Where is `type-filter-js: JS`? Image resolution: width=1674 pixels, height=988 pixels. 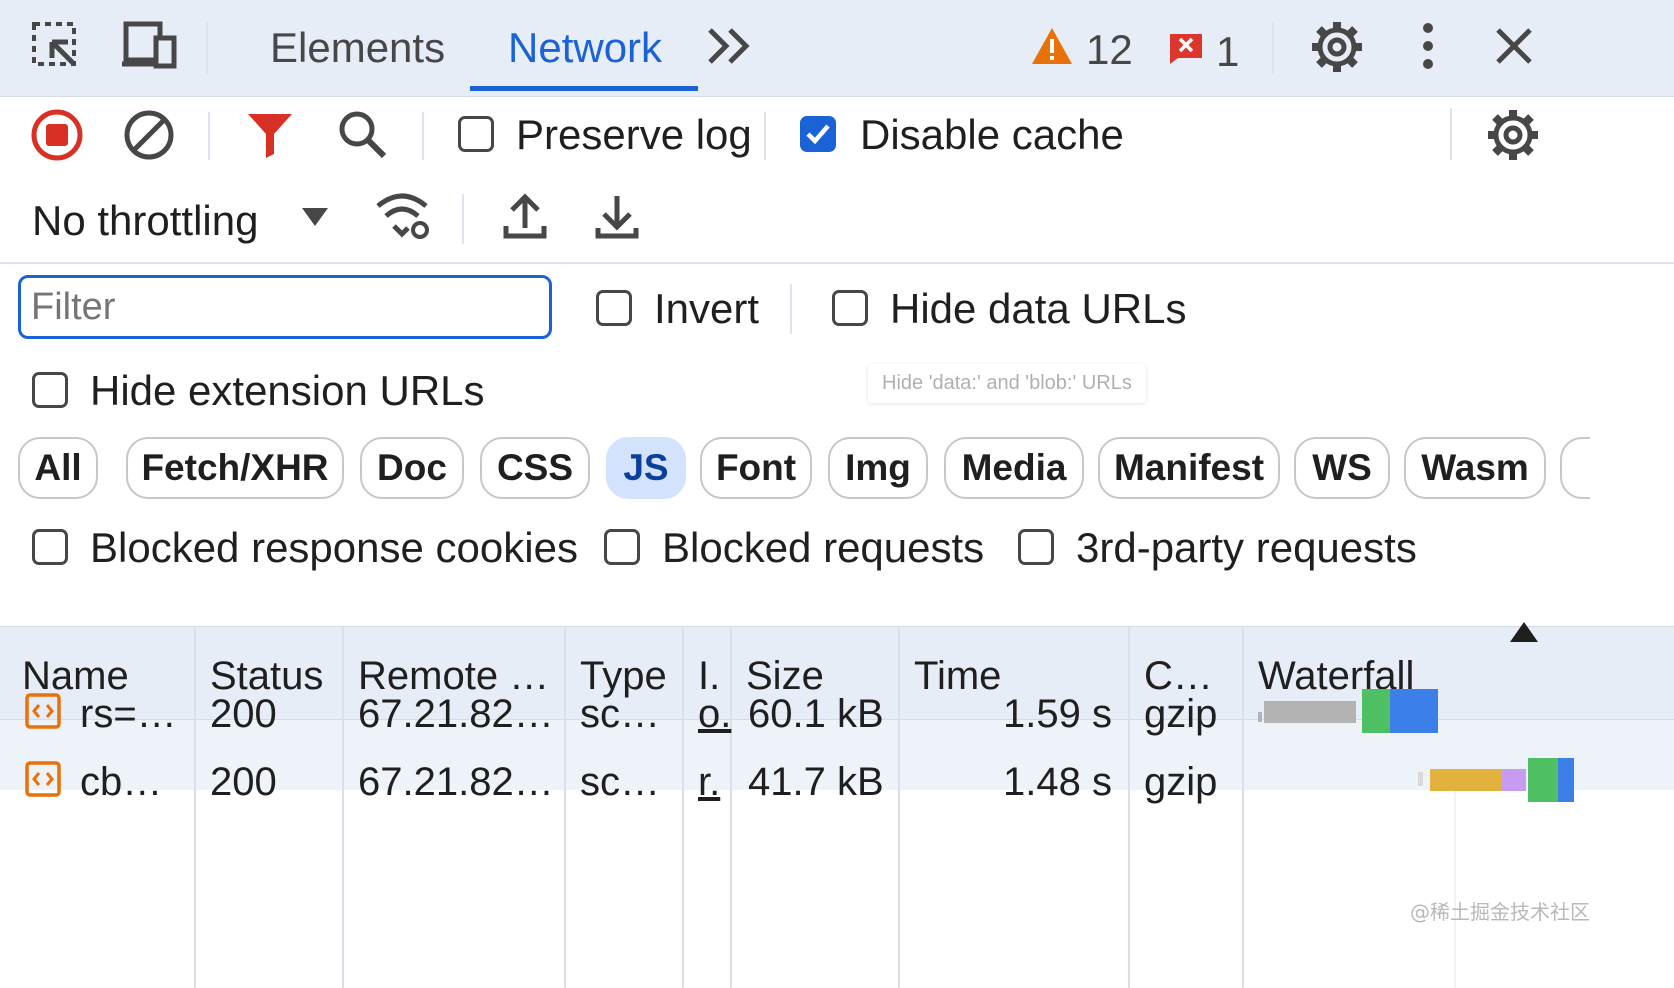 type-filter-js: JS is located at coordinates (646, 468).